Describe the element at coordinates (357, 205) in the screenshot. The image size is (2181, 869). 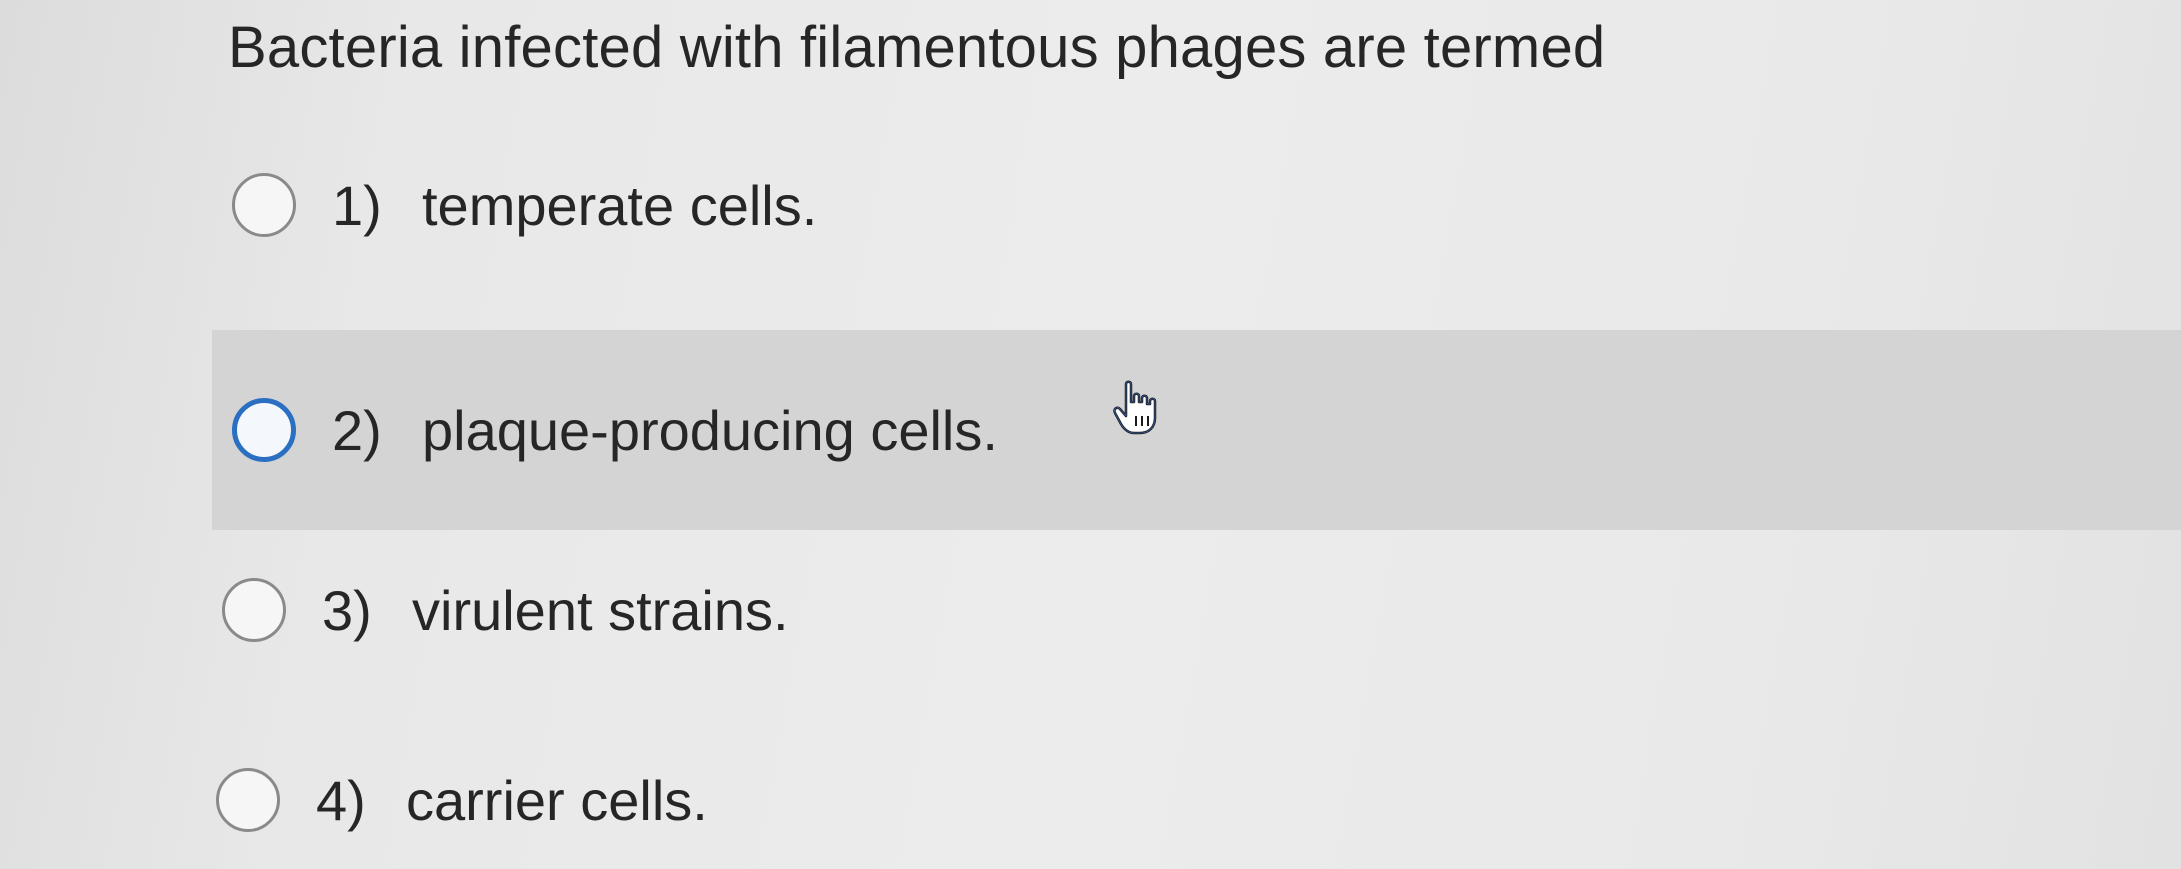
I see `option-1-number: 1)` at that location.